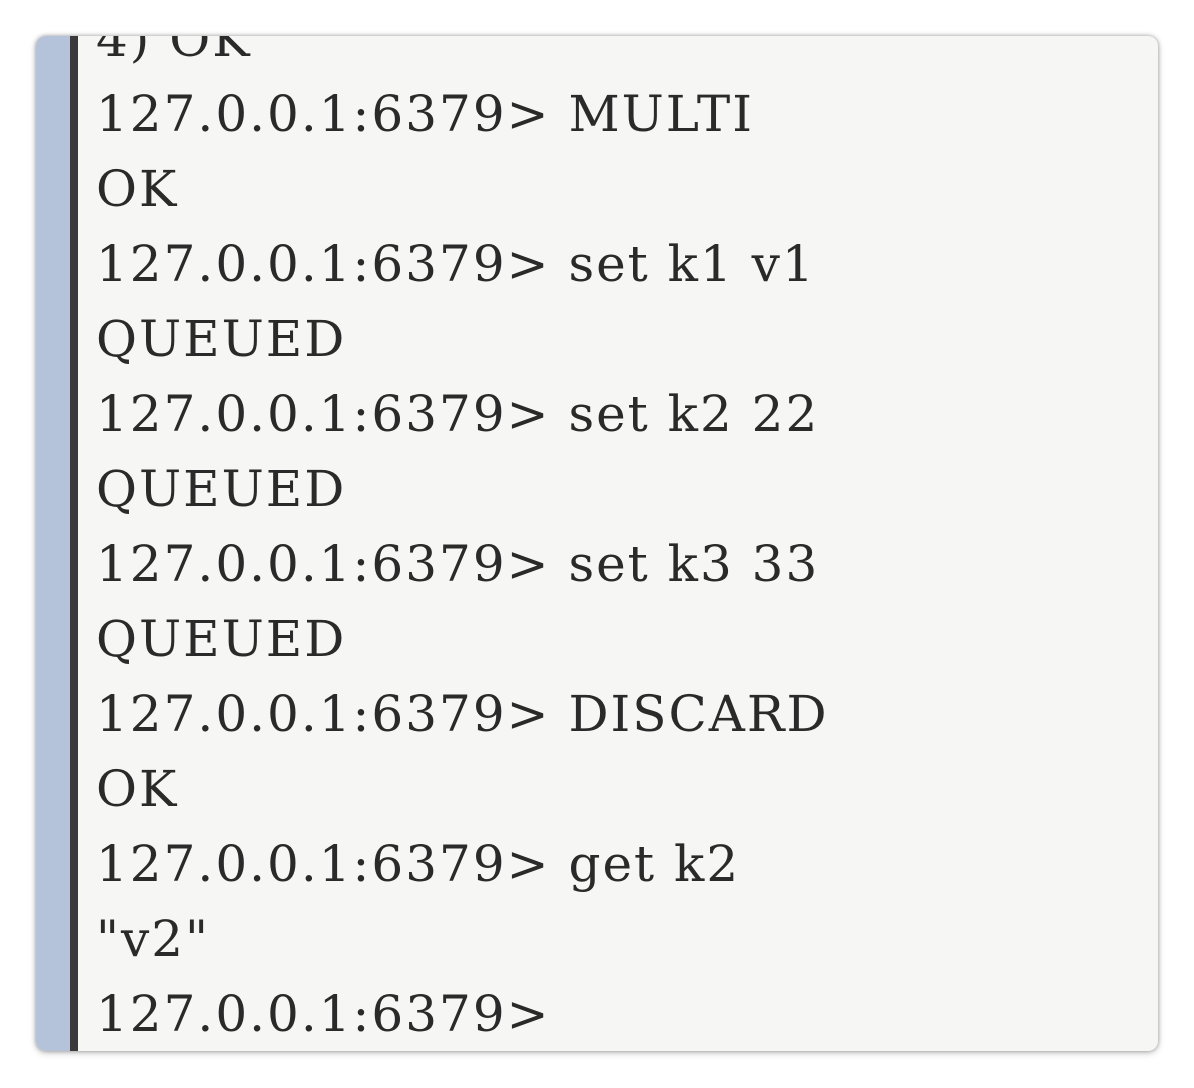  I want to click on prompt-line: 127.0.0.1:6379> set k1 v1, so click(627, 264).